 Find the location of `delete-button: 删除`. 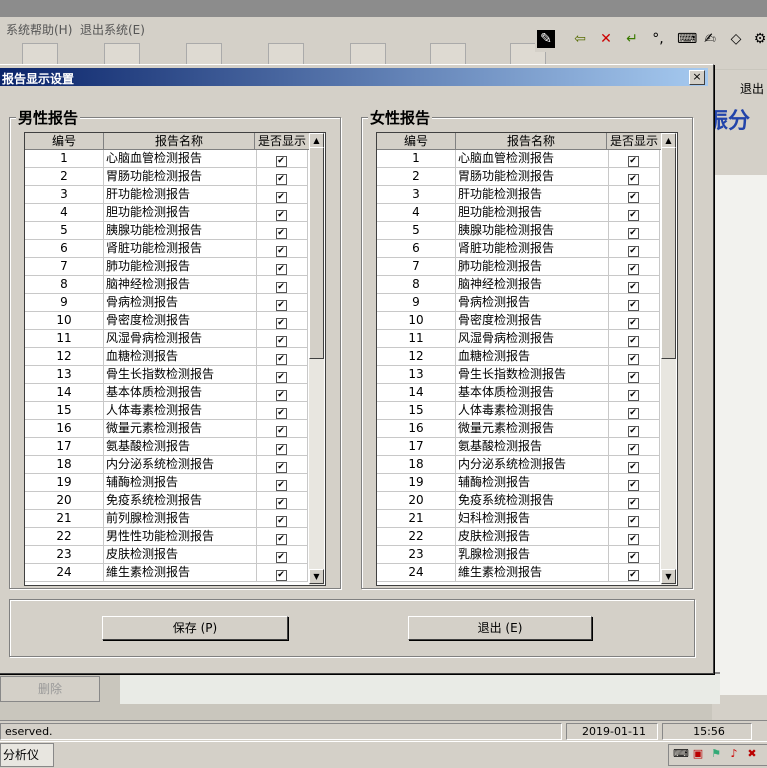

delete-button: 删除 is located at coordinates (50, 689).